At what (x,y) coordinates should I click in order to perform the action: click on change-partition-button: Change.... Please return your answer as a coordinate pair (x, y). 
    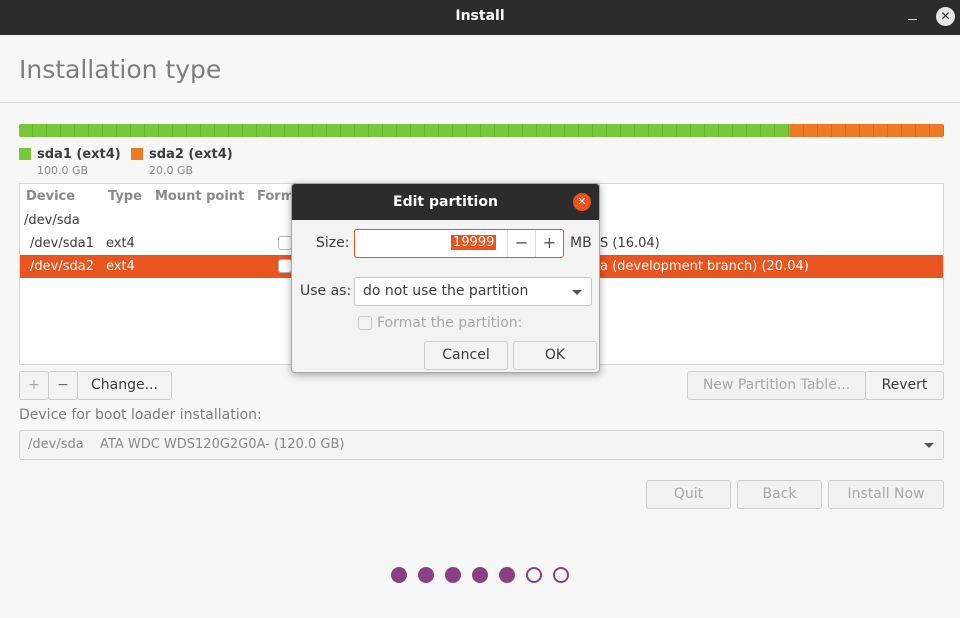
    Looking at the image, I should click on (124, 385).